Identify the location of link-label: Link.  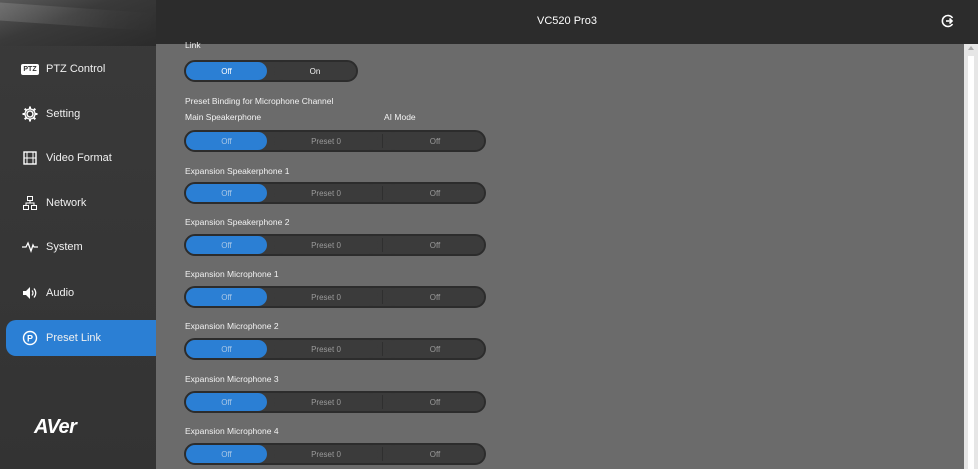
(193, 45).